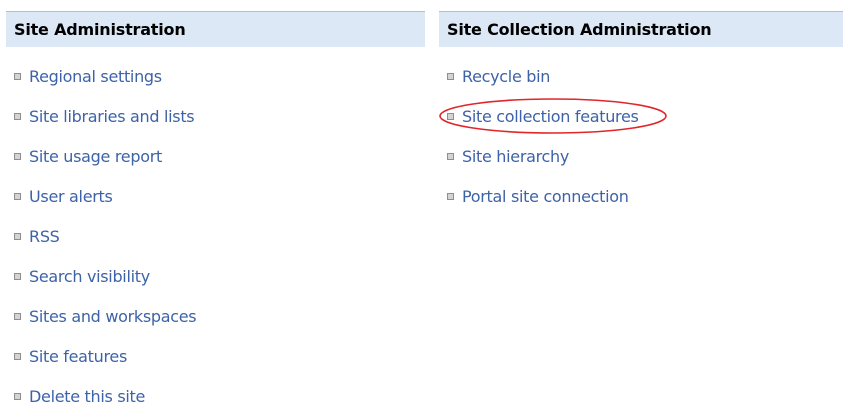 The width and height of the screenshot is (843, 414). What do you see at coordinates (112, 116) in the screenshot?
I see `link-label: Site libraries and lists` at bounding box center [112, 116].